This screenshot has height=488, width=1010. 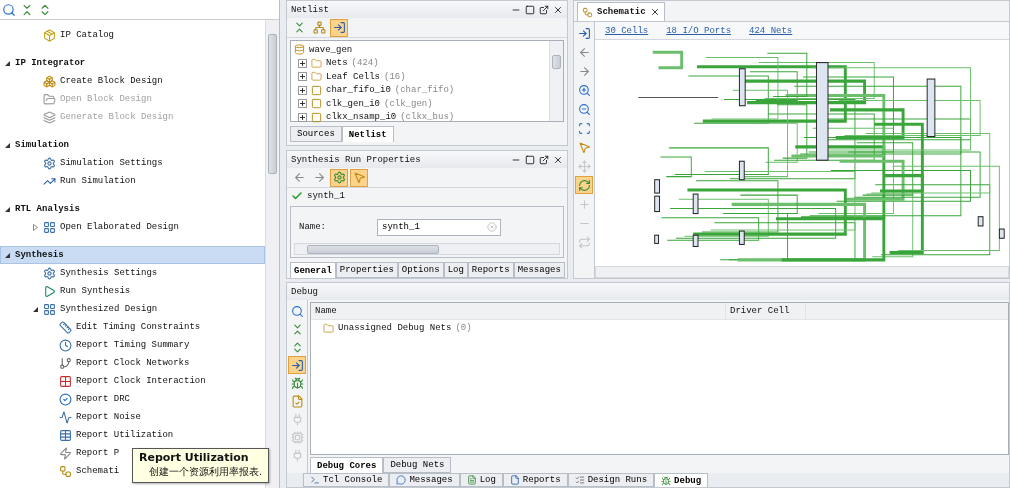 I want to click on nav-item: Report Timing Summary, so click(x=133, y=345).